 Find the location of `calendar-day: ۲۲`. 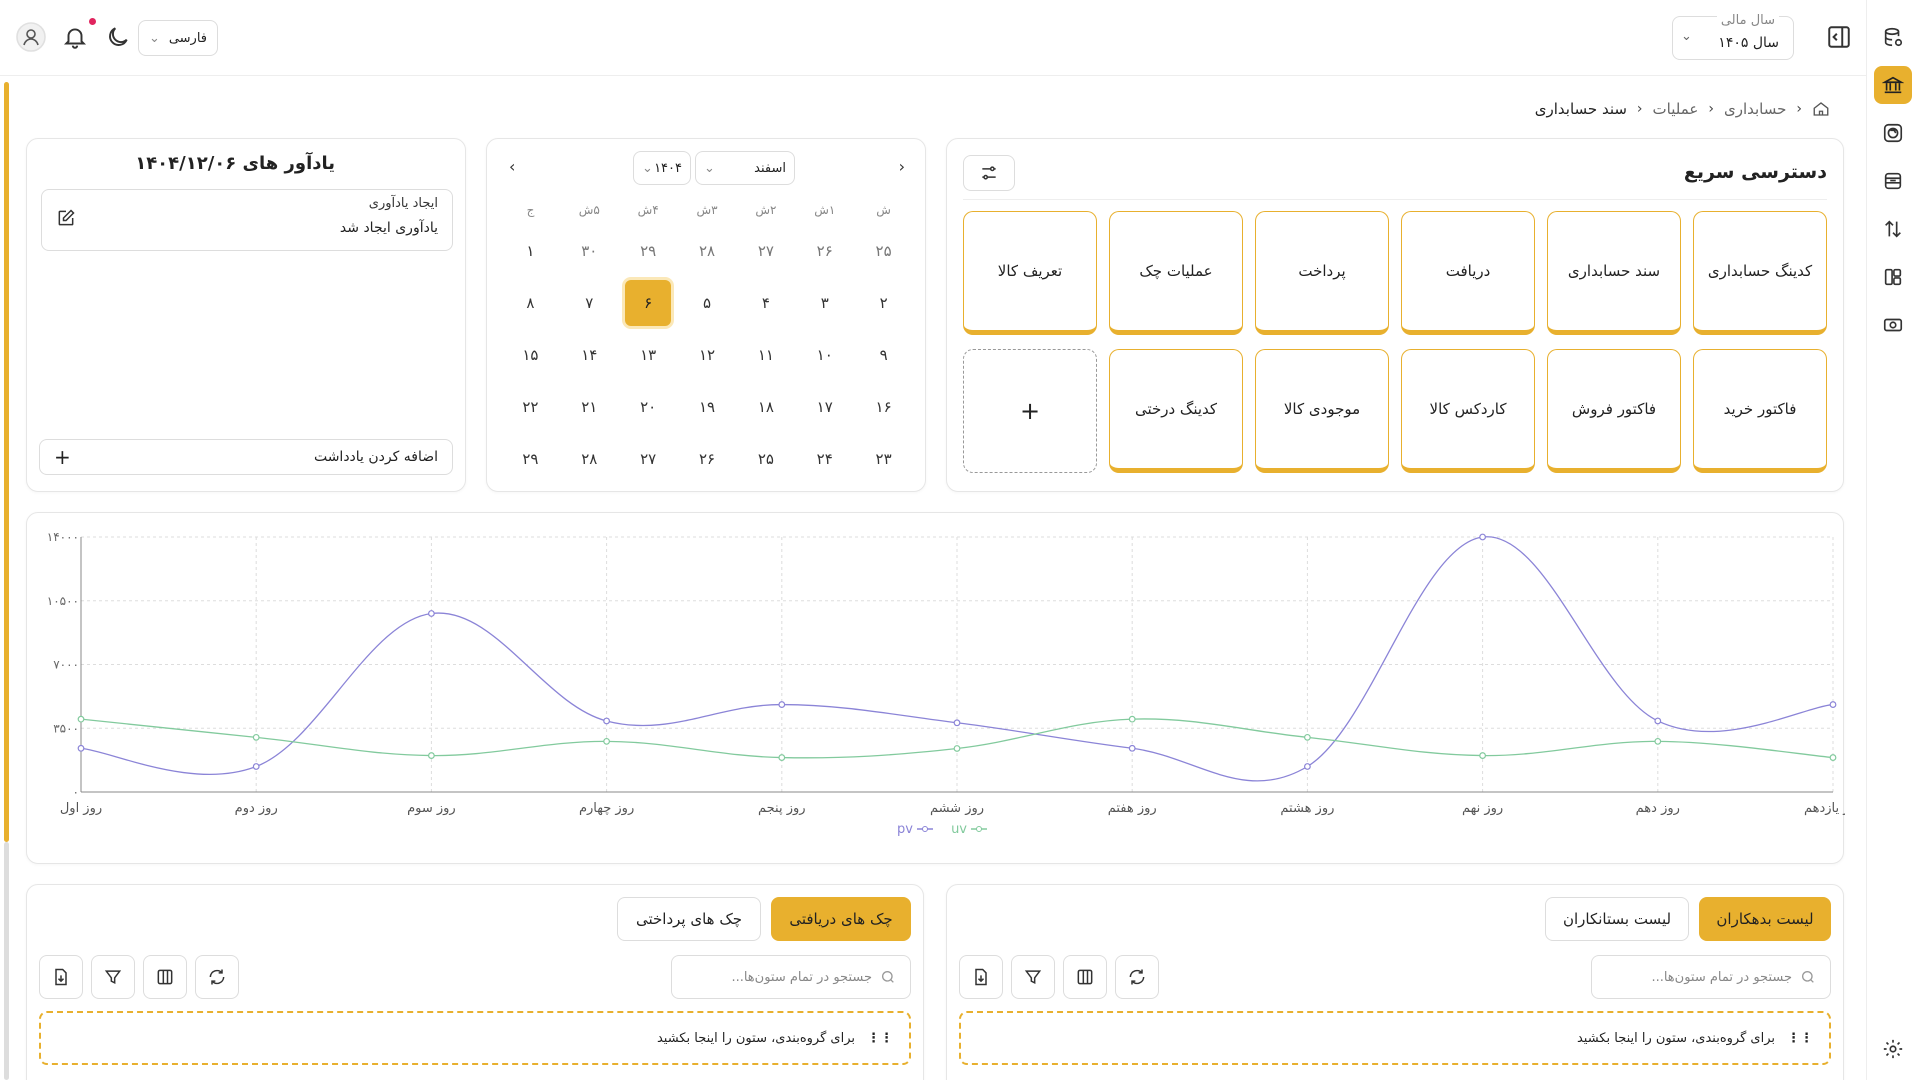

calendar-day: ۲۲ is located at coordinates (530, 407).